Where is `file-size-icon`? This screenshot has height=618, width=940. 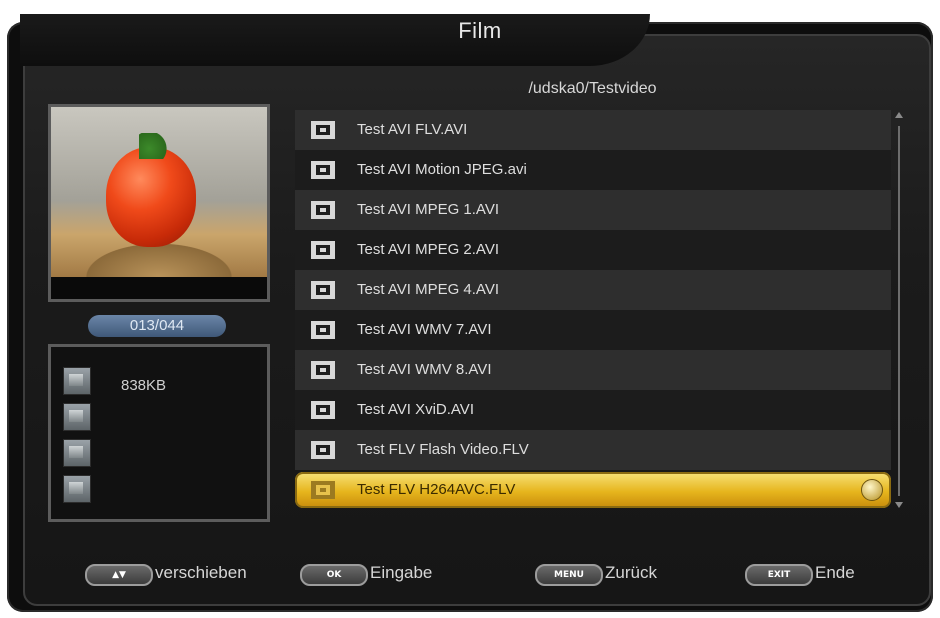
file-size-icon is located at coordinates (77, 381).